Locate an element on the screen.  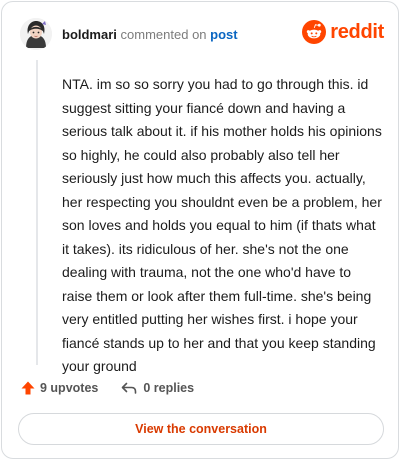
post-link: post is located at coordinates (223, 34).